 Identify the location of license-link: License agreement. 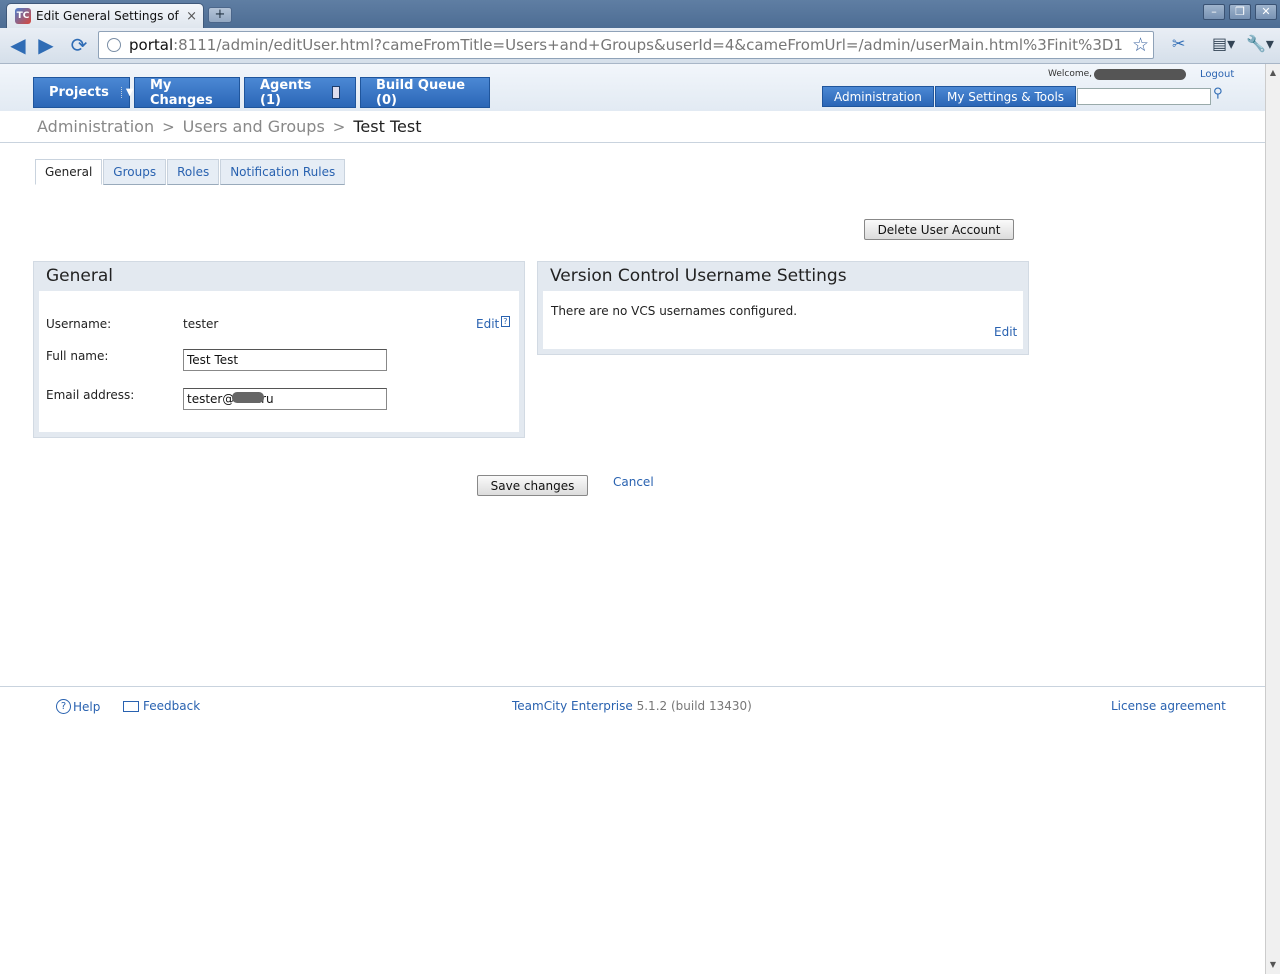
(1168, 706).